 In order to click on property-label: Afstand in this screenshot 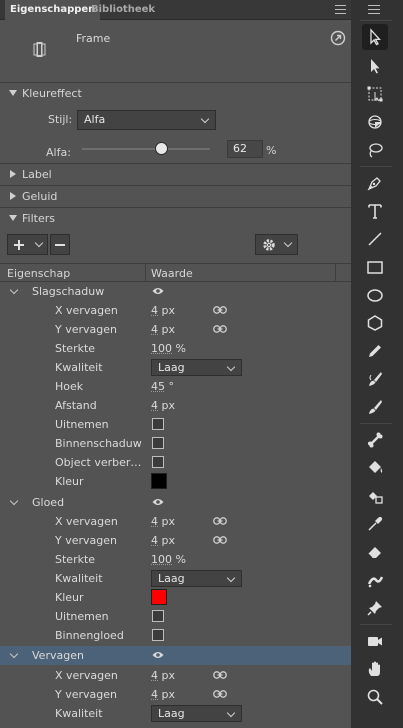, I will do `click(76, 405)`.